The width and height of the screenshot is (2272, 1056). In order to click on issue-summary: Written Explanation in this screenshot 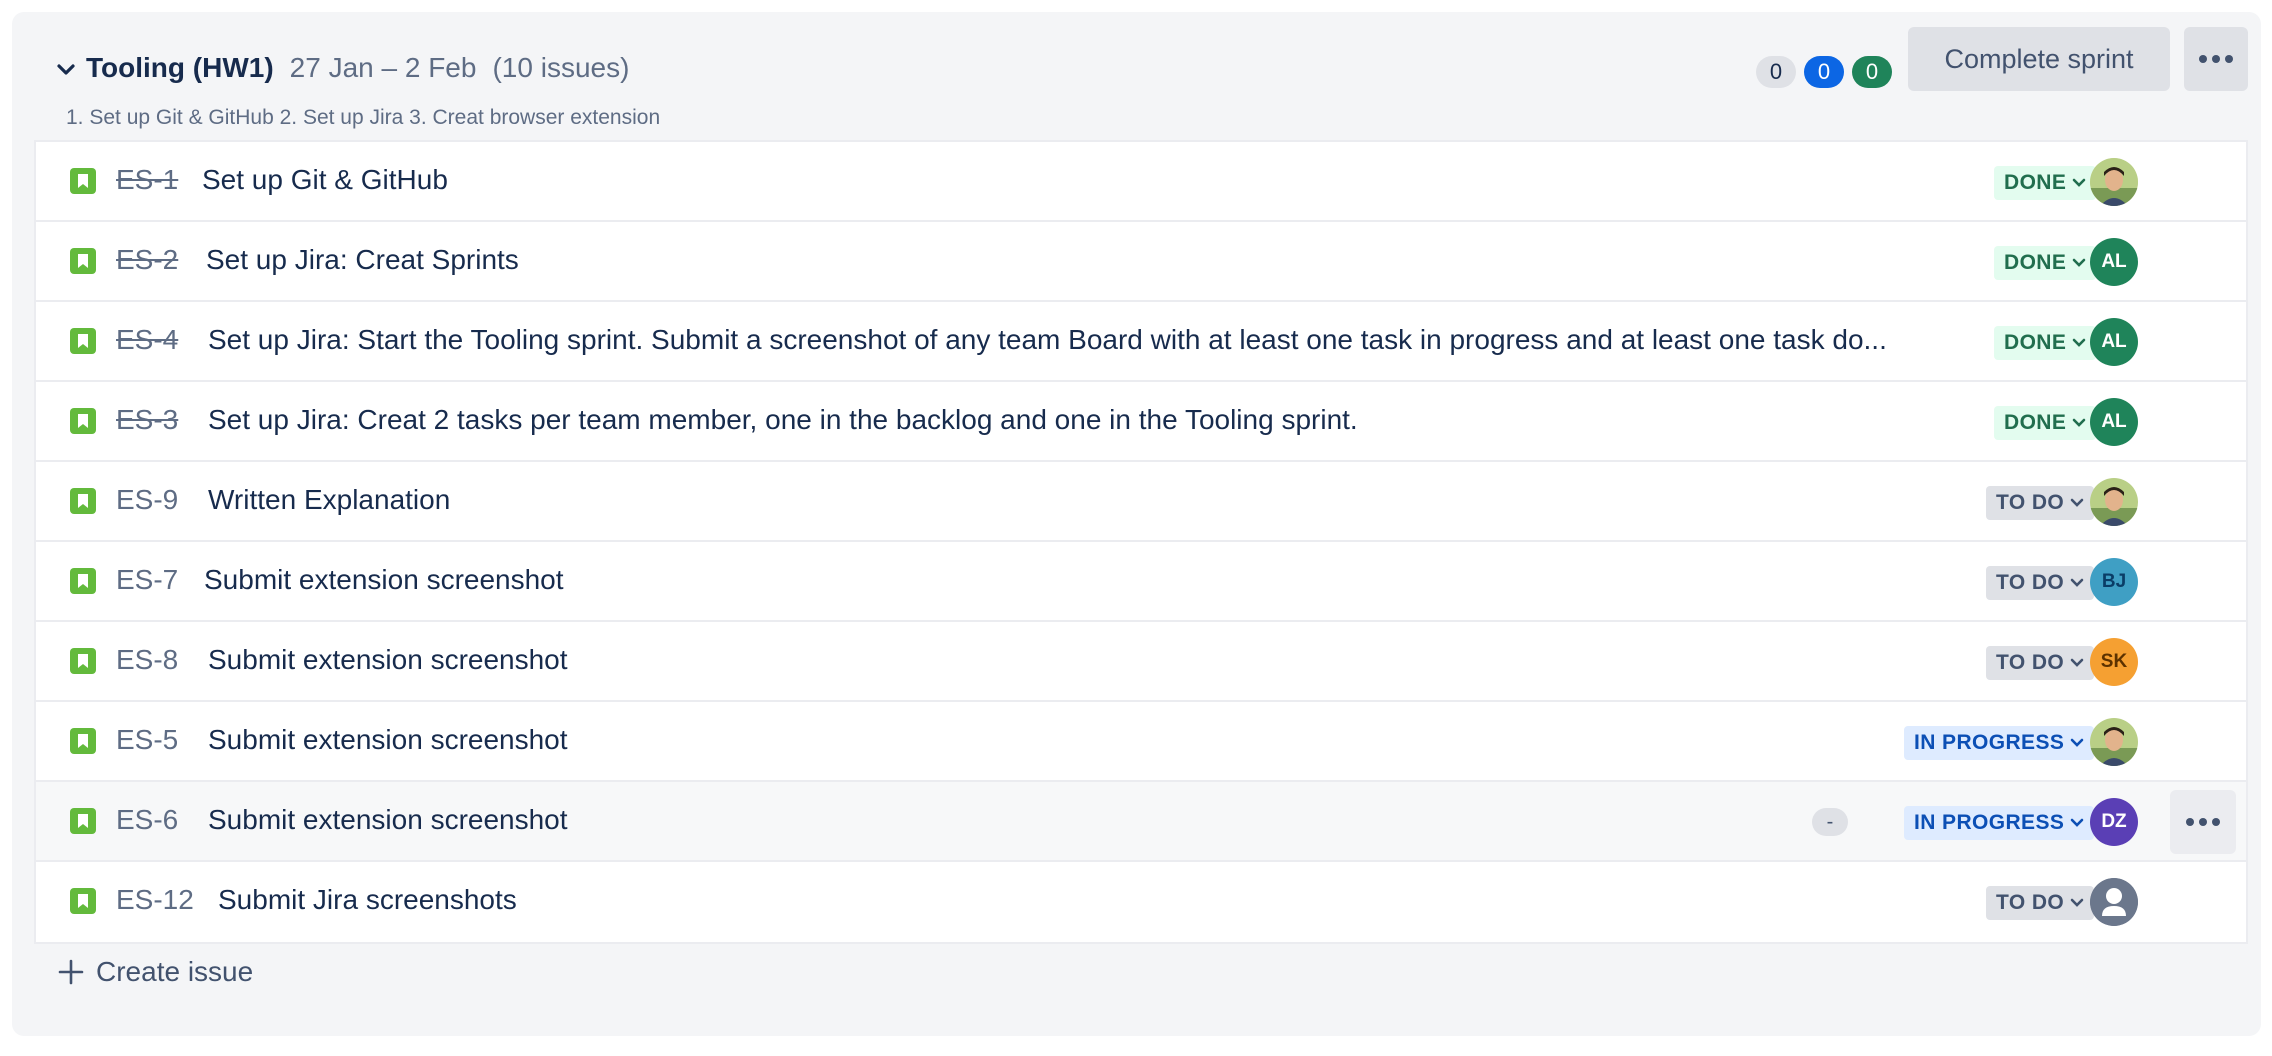, I will do `click(1088, 500)`.